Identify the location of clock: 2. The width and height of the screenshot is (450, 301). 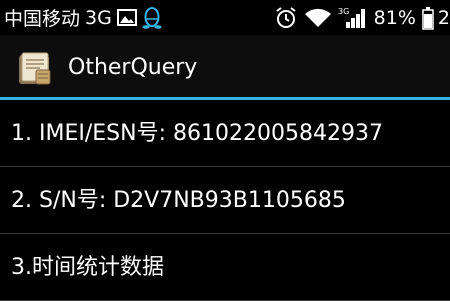
(443, 17).